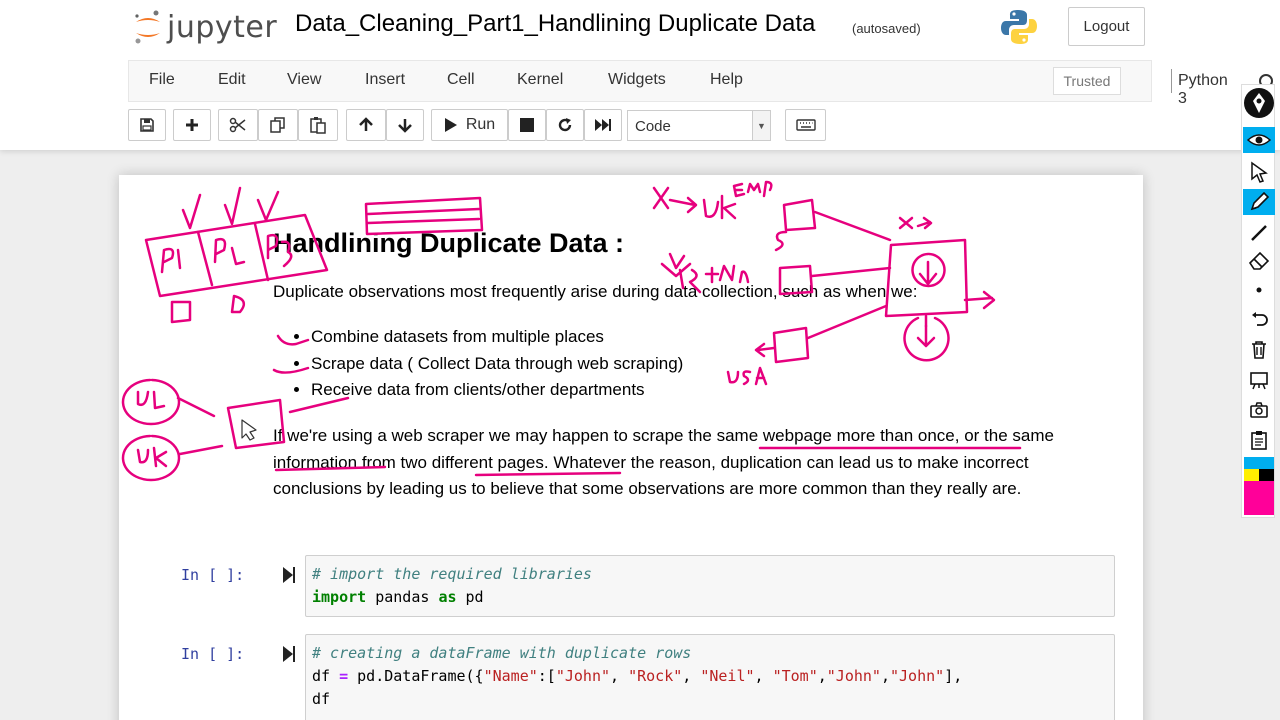 This screenshot has height=720, width=1280. I want to click on paste-button, so click(318, 125).